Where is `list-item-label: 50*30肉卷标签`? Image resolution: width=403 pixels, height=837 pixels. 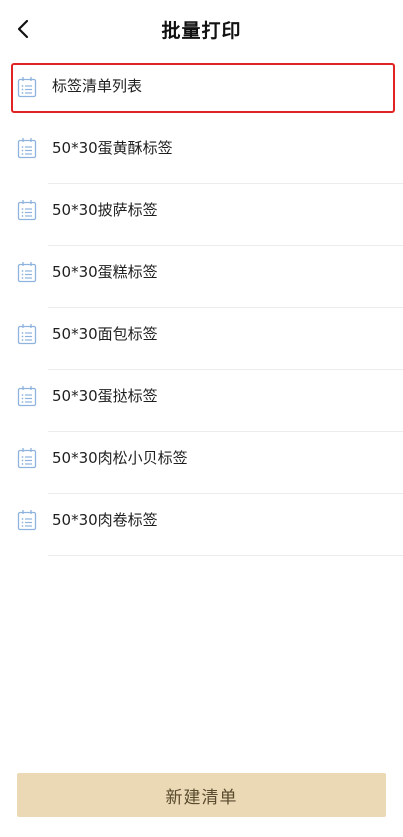
list-item-label: 50*30肉卷标签 is located at coordinates (105, 520).